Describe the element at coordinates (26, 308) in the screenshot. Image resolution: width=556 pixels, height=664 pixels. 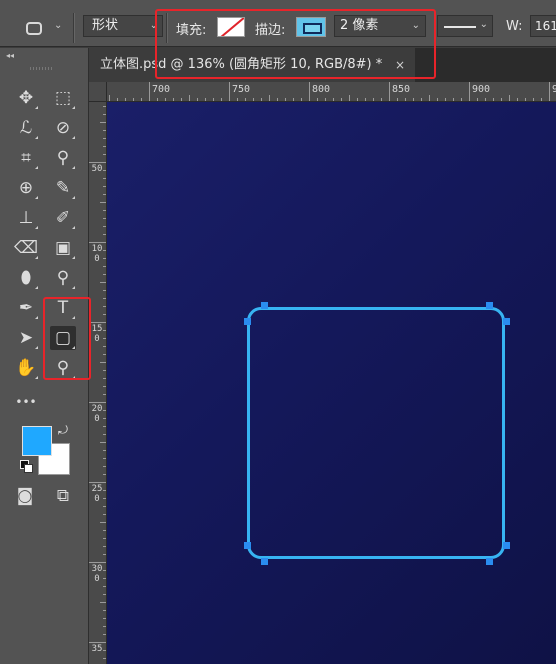
I see `pen-tool-icon: ✒` at that location.